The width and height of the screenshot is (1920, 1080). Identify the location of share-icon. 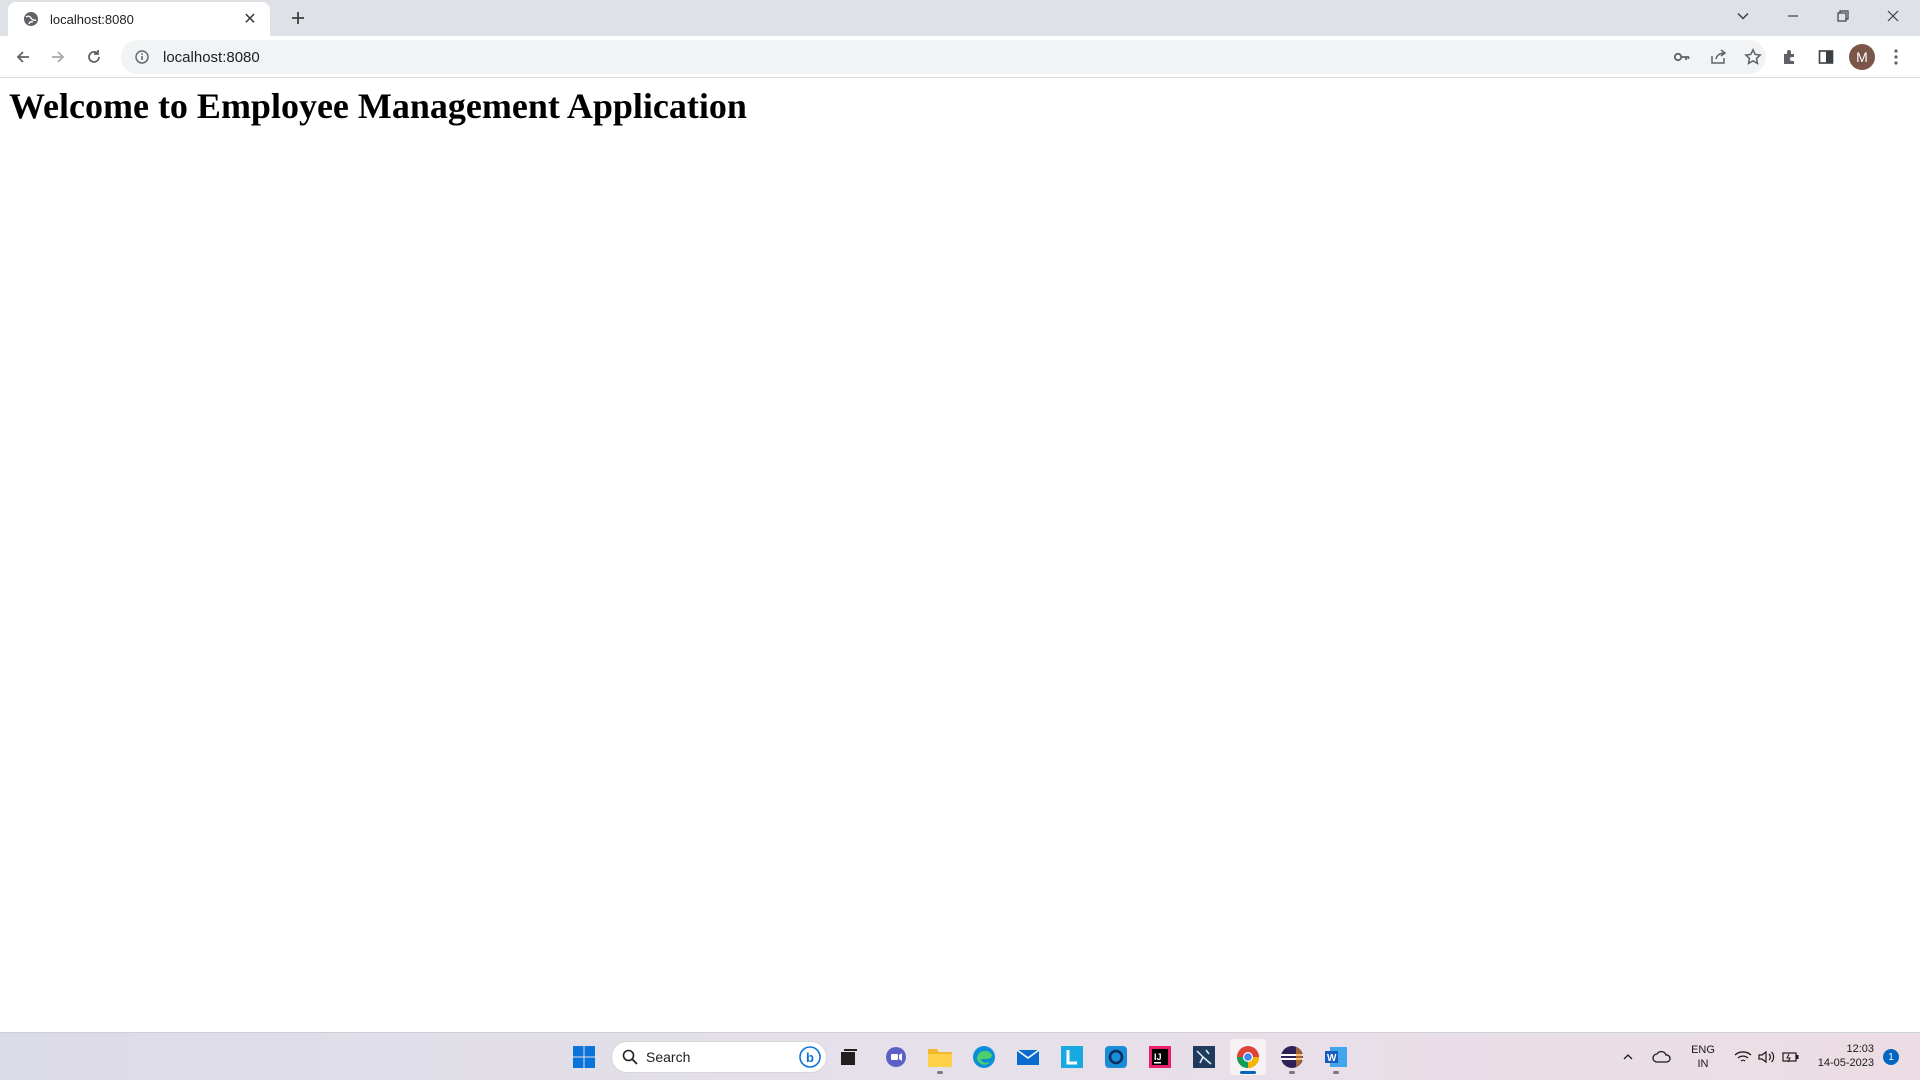
(1719, 56).